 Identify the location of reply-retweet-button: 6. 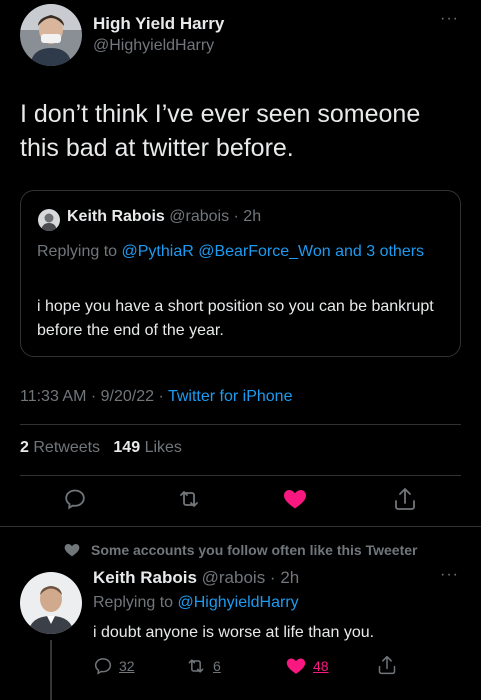
(203, 666).